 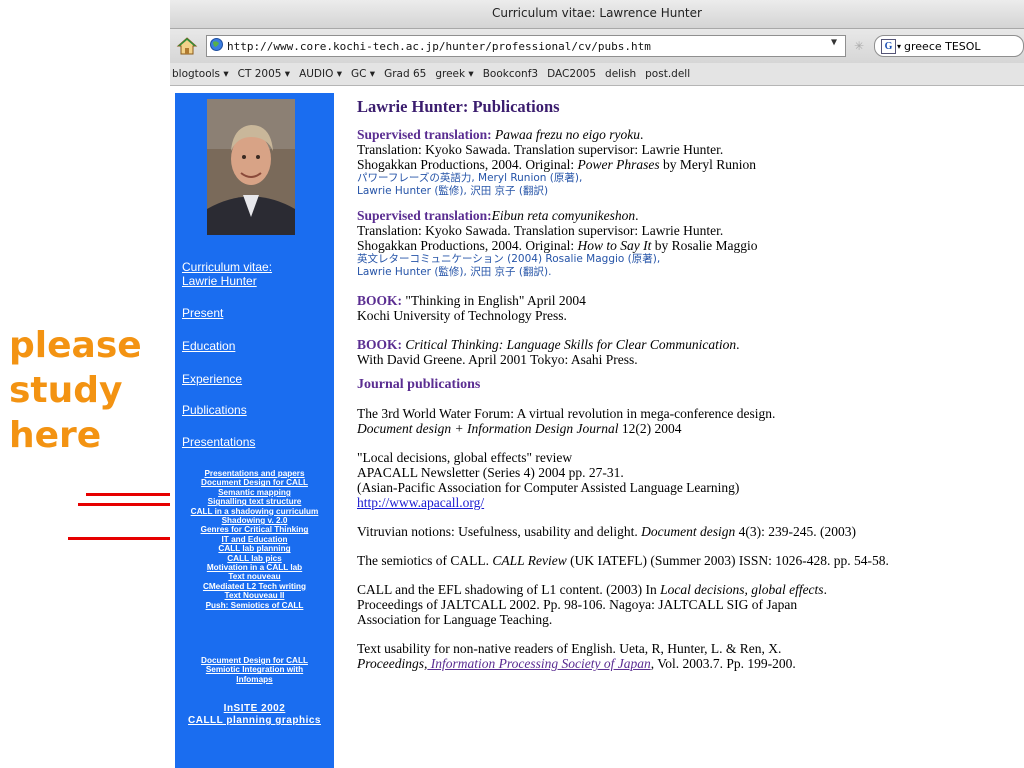 I want to click on list-item: Infomaps, so click(x=254, y=679).